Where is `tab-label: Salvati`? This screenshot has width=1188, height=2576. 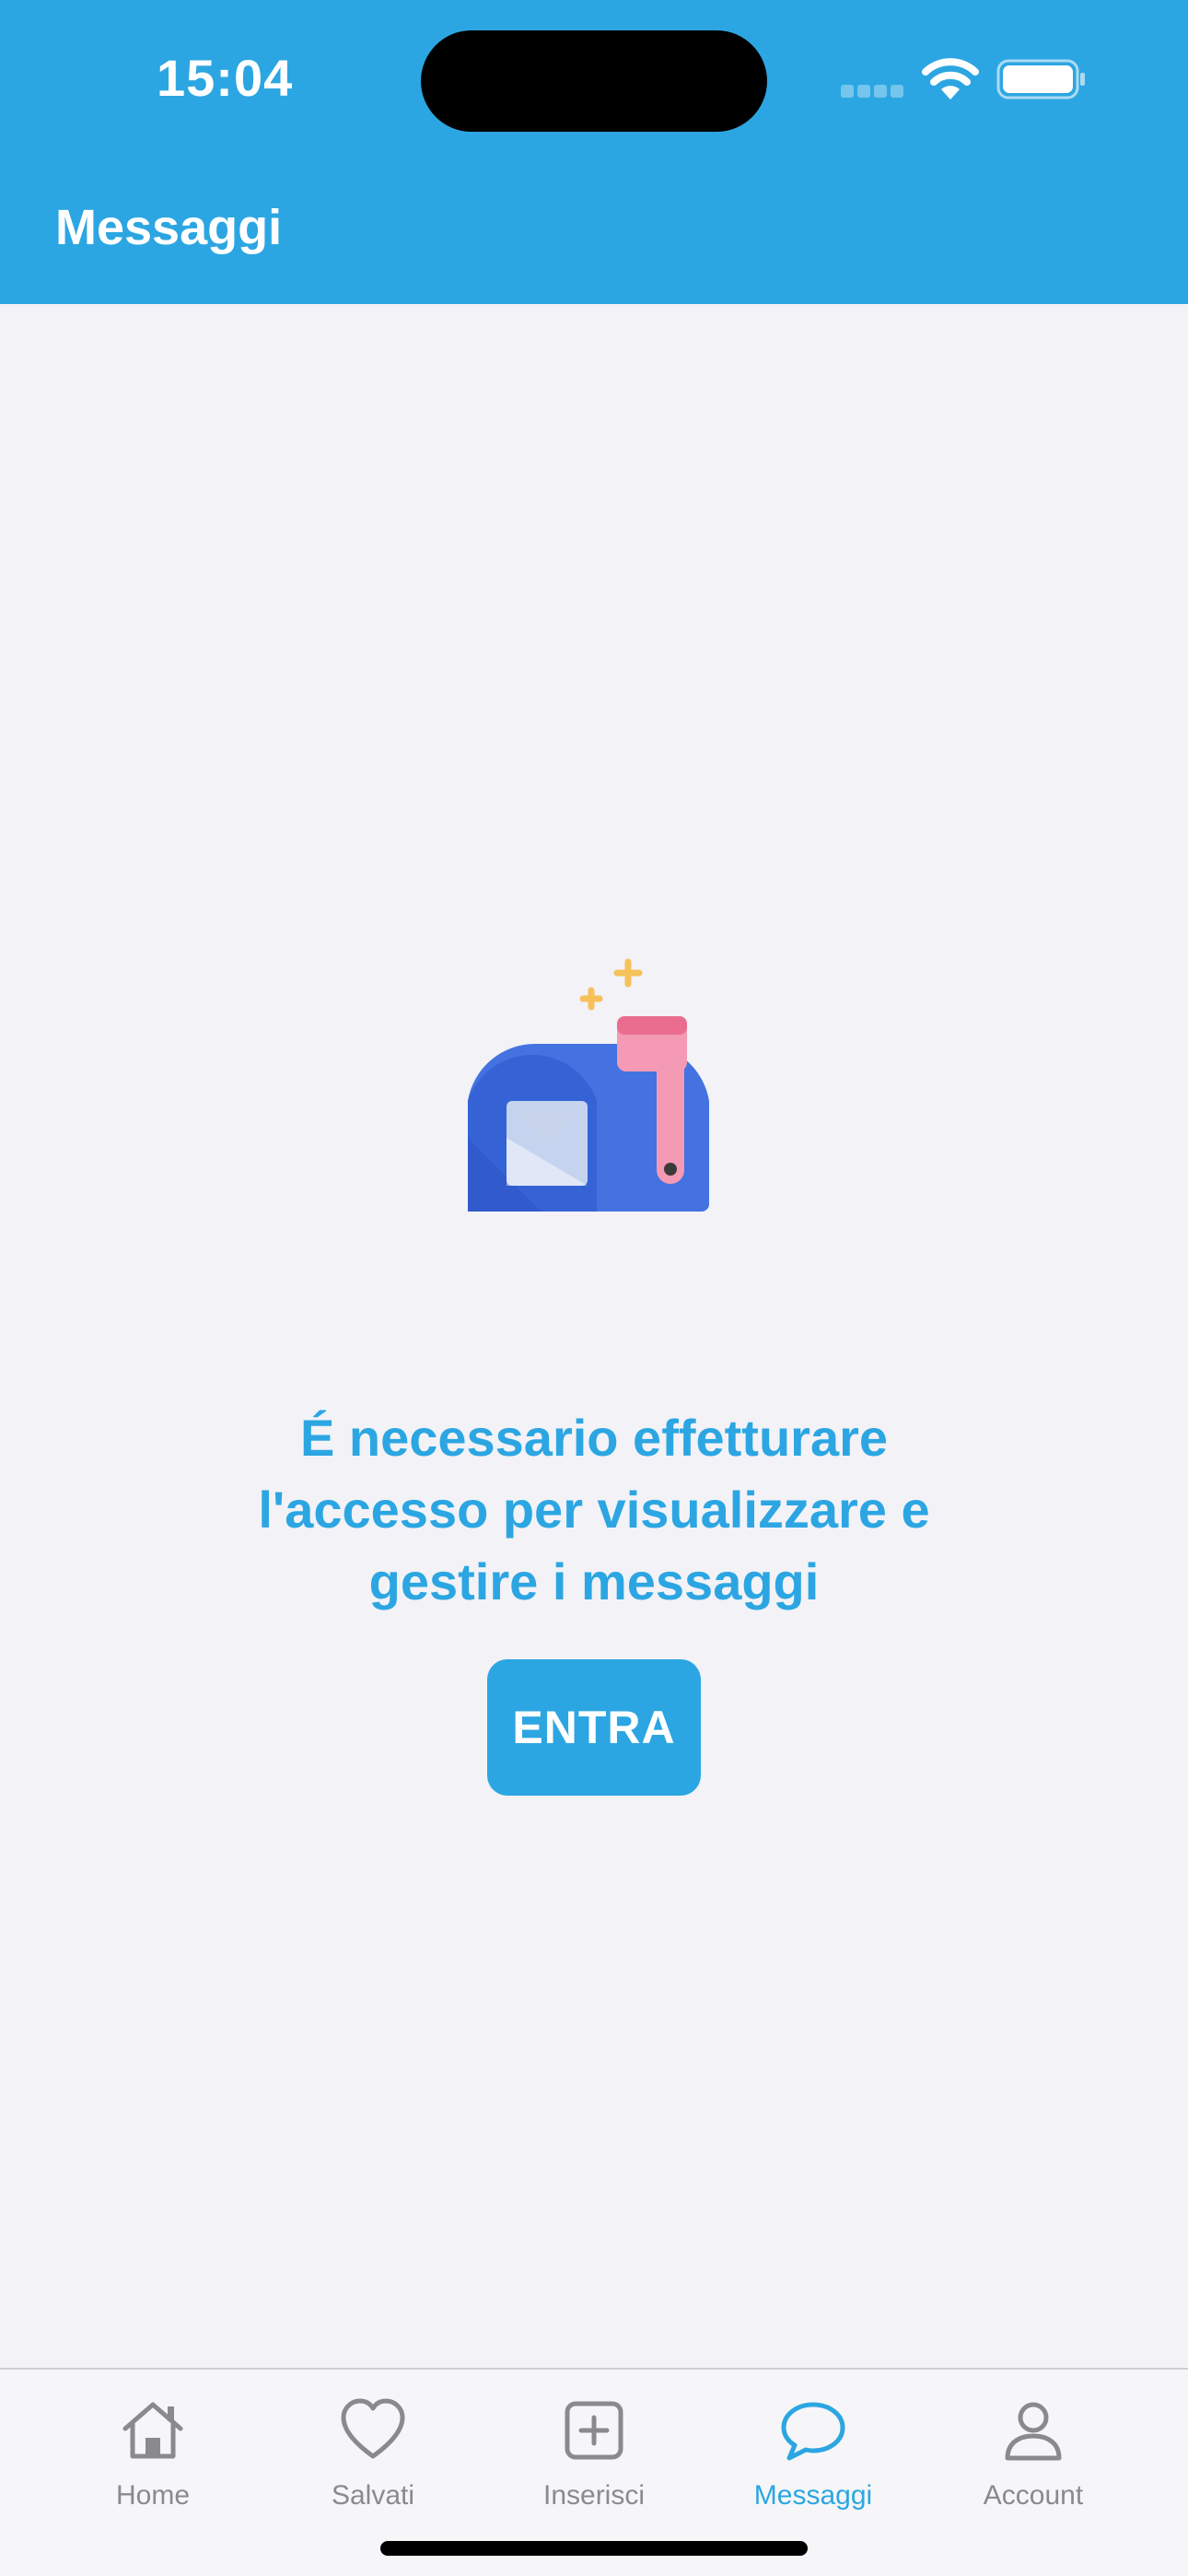 tab-label: Salvati is located at coordinates (373, 2495).